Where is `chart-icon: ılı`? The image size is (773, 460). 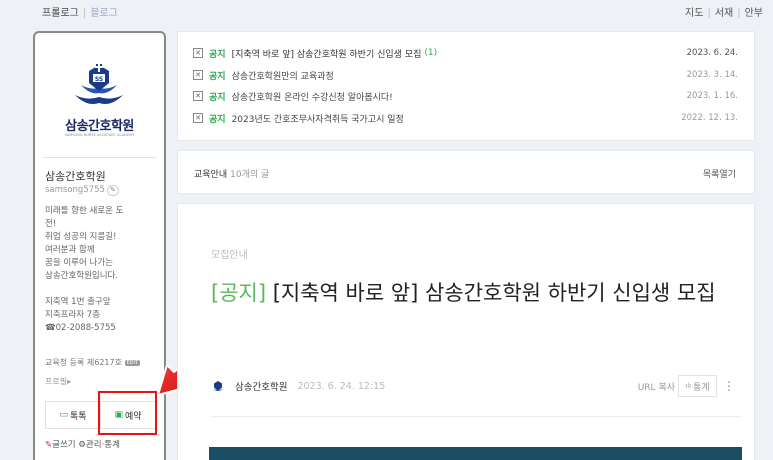 chart-icon: ılı is located at coordinates (688, 386).